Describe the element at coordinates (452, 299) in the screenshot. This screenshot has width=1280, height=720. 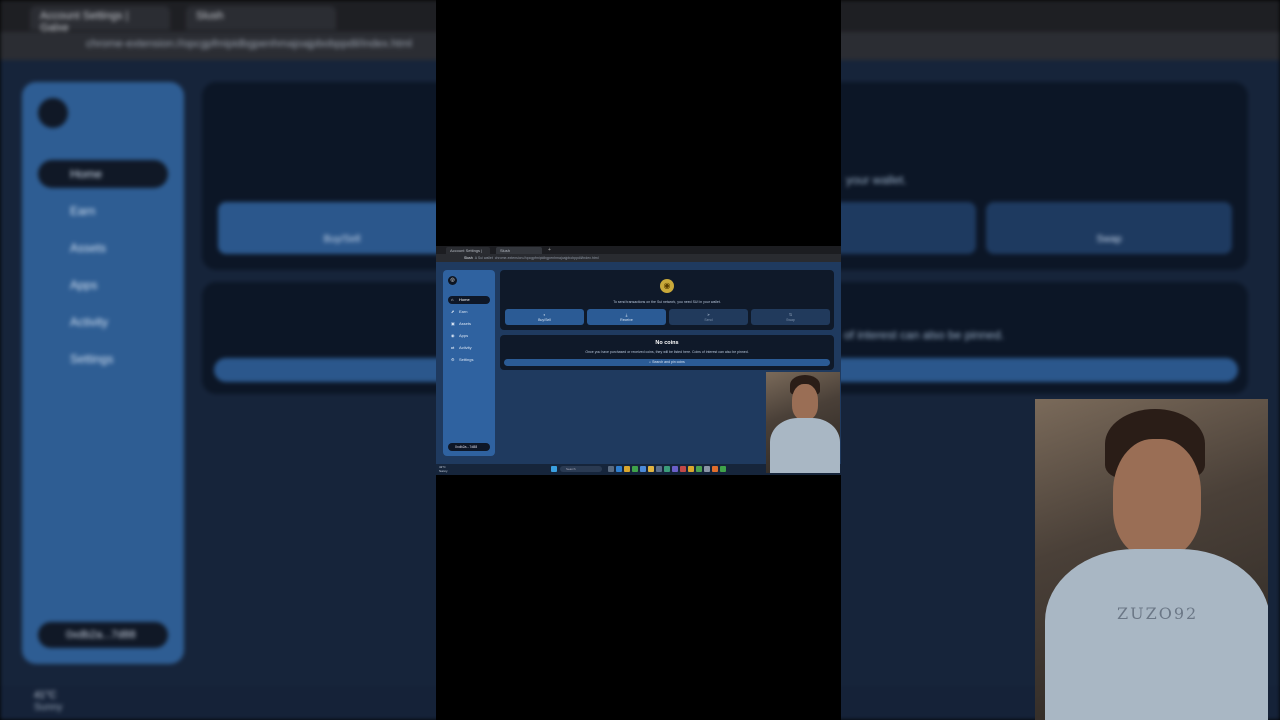
I see `home-icon: ⌂` at that location.